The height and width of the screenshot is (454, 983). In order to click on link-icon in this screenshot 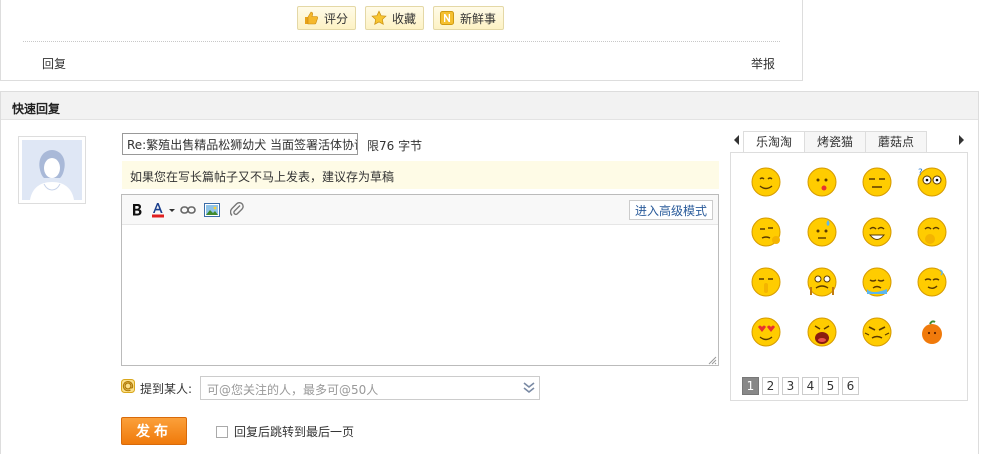, I will do `click(188, 210)`.